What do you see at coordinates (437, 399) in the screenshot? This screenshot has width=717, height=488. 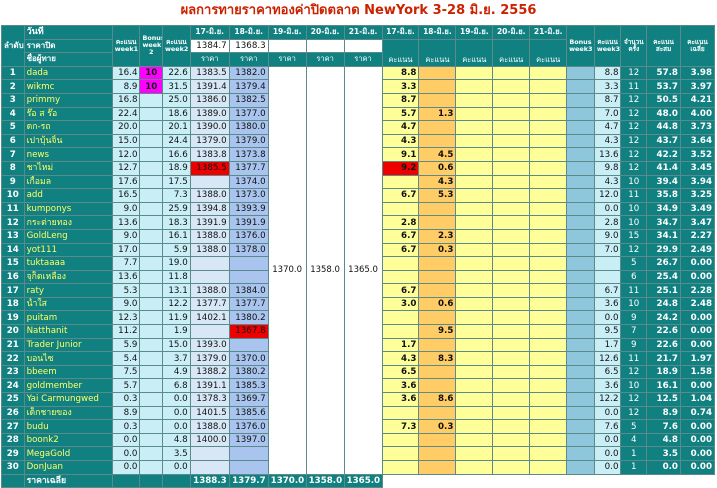 I see `score-18: 8.6` at bounding box center [437, 399].